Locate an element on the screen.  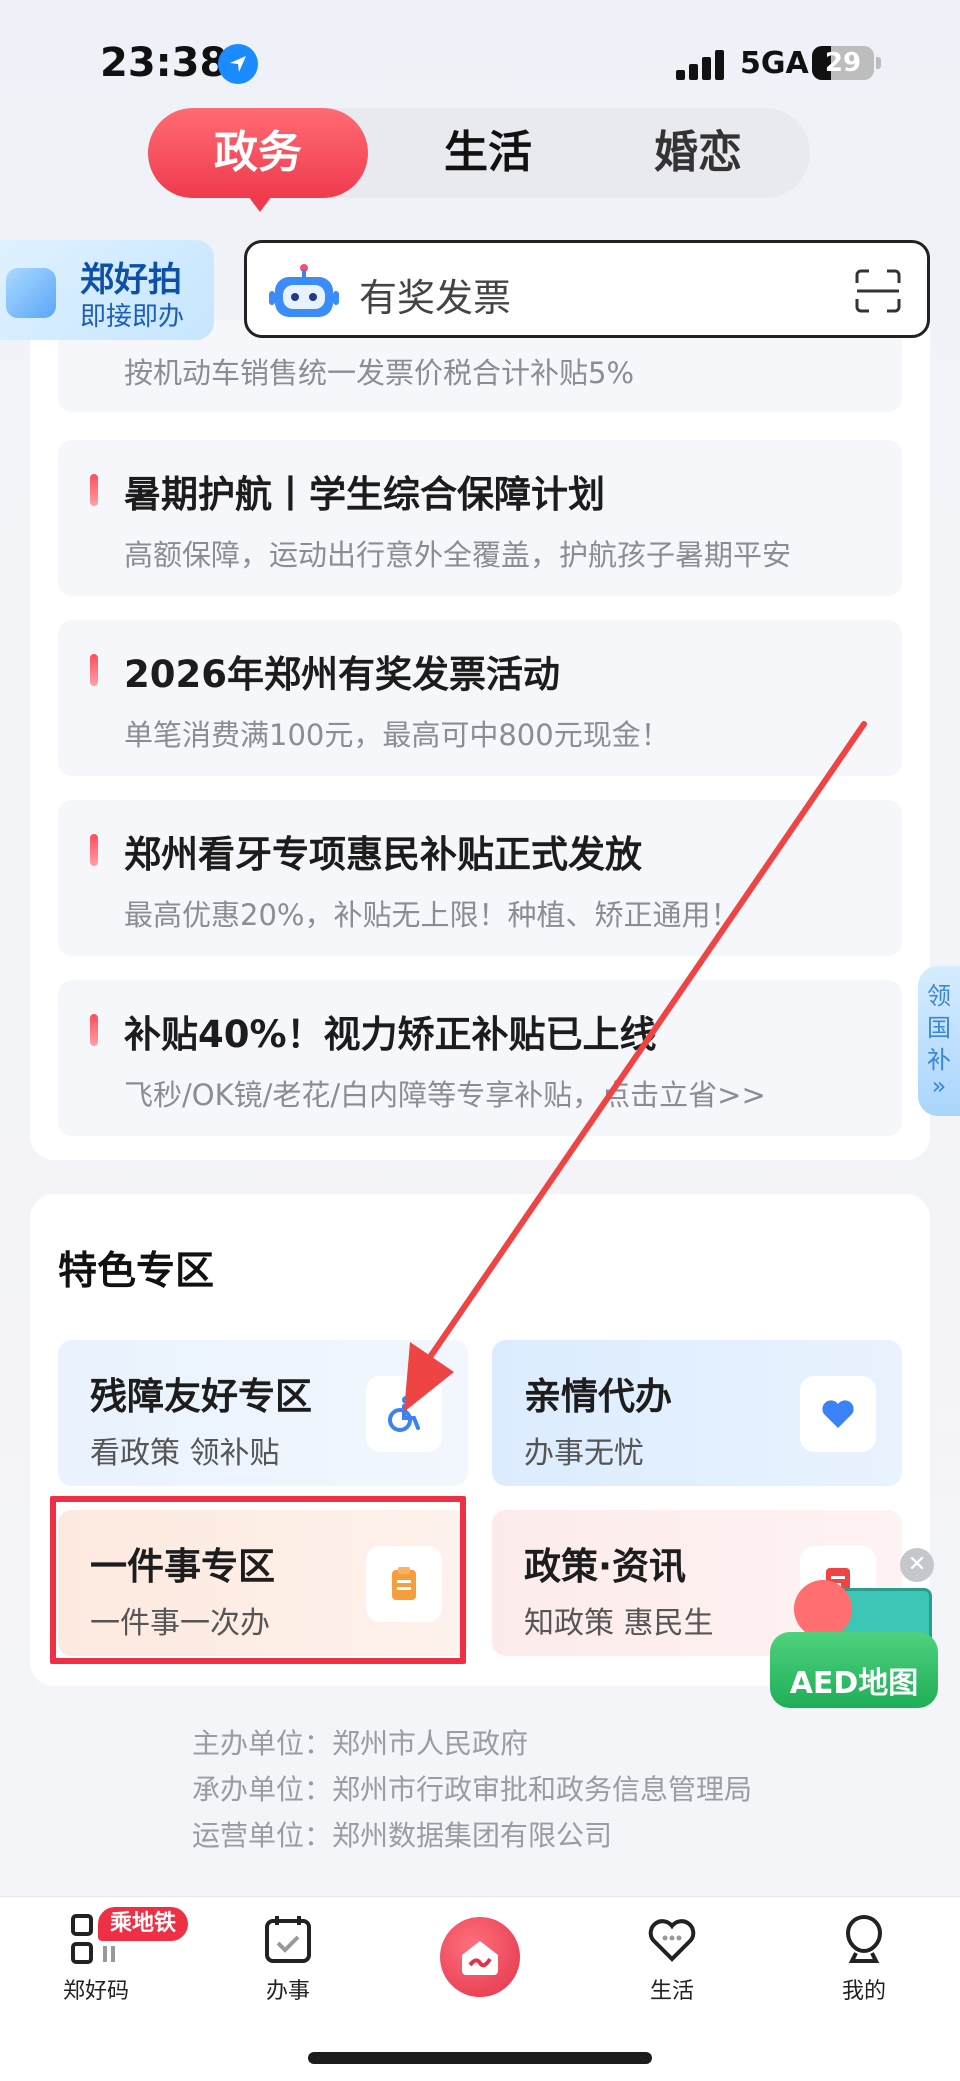
list-item-title: 暑期护航丨学生综合保障计划 is located at coordinates (364, 494).